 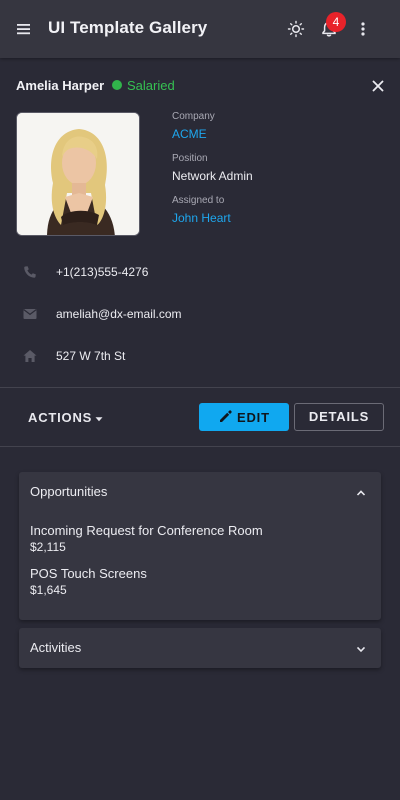 I want to click on email-icon, so click(x=30, y=314).